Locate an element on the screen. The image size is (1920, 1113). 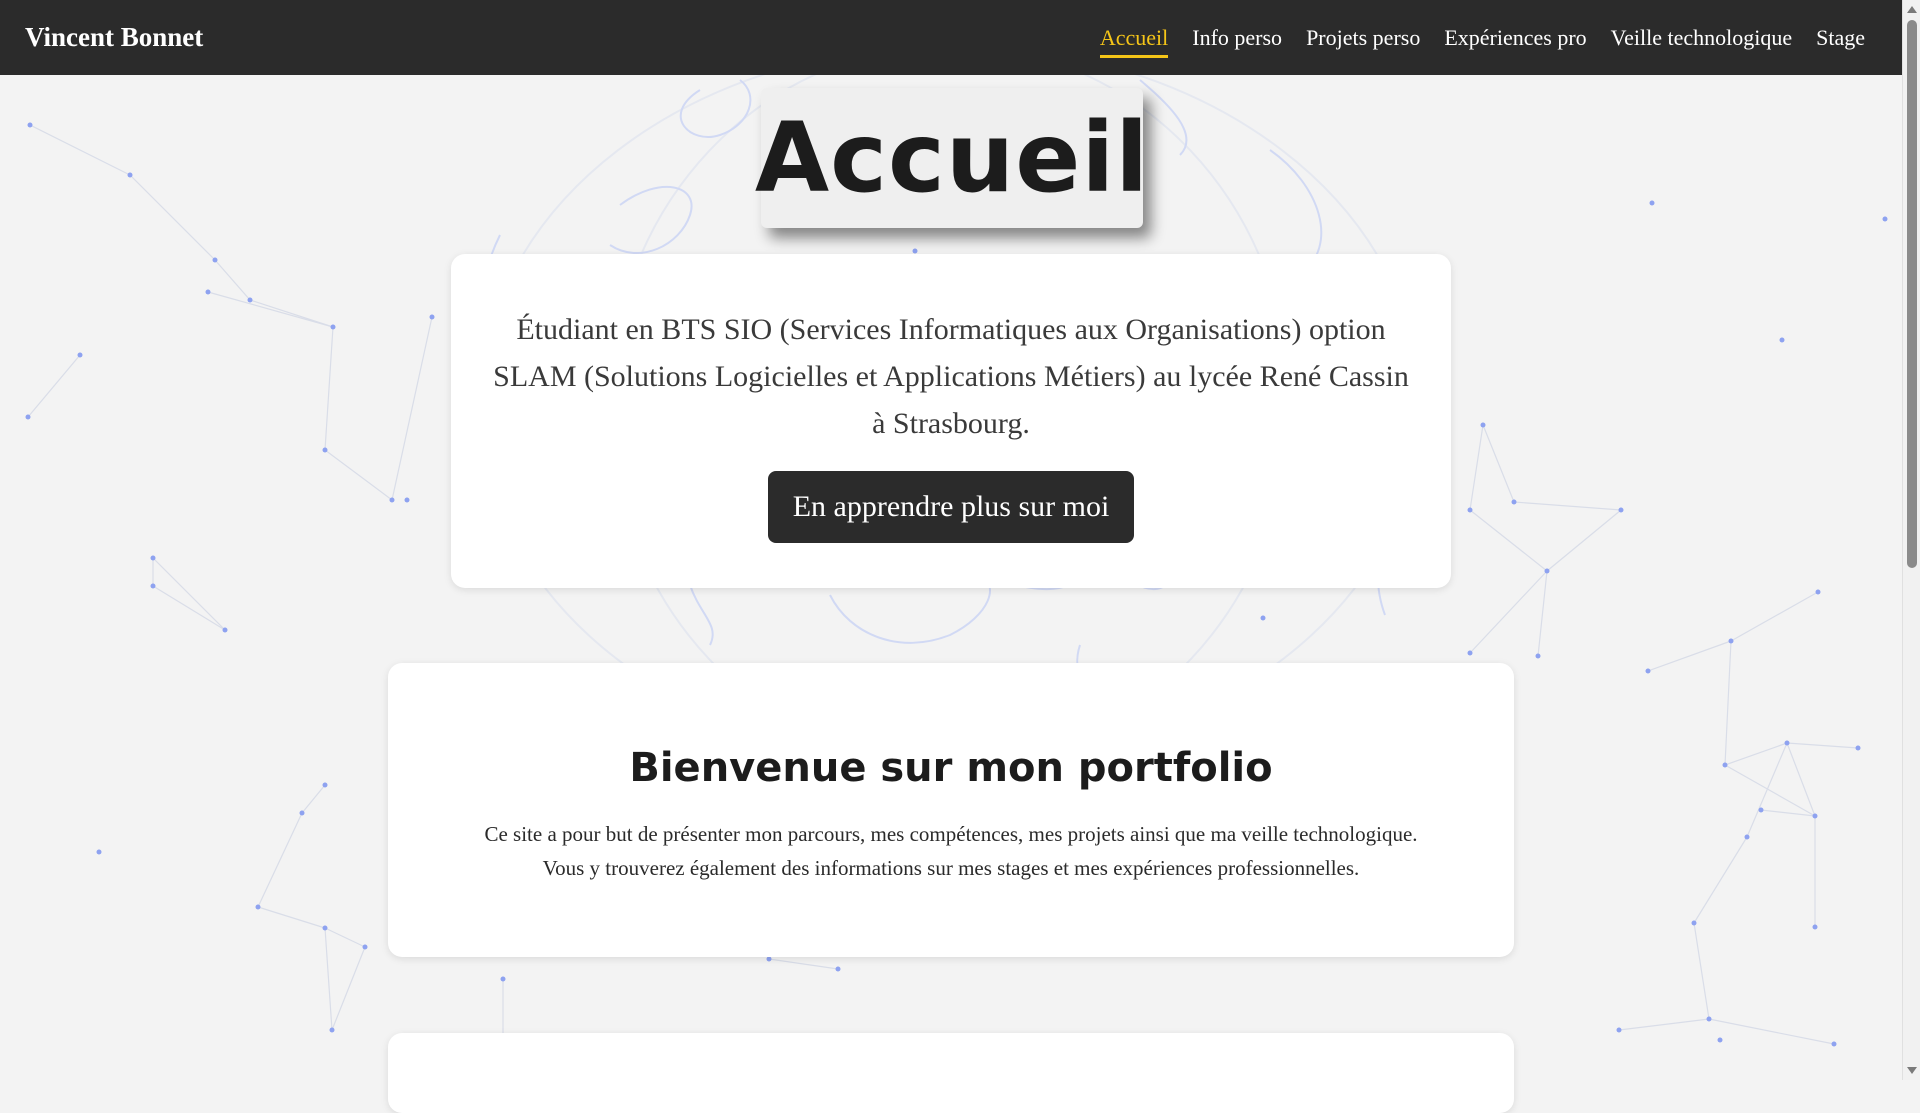
page-scrollbar is located at coordinates (1911, 540).